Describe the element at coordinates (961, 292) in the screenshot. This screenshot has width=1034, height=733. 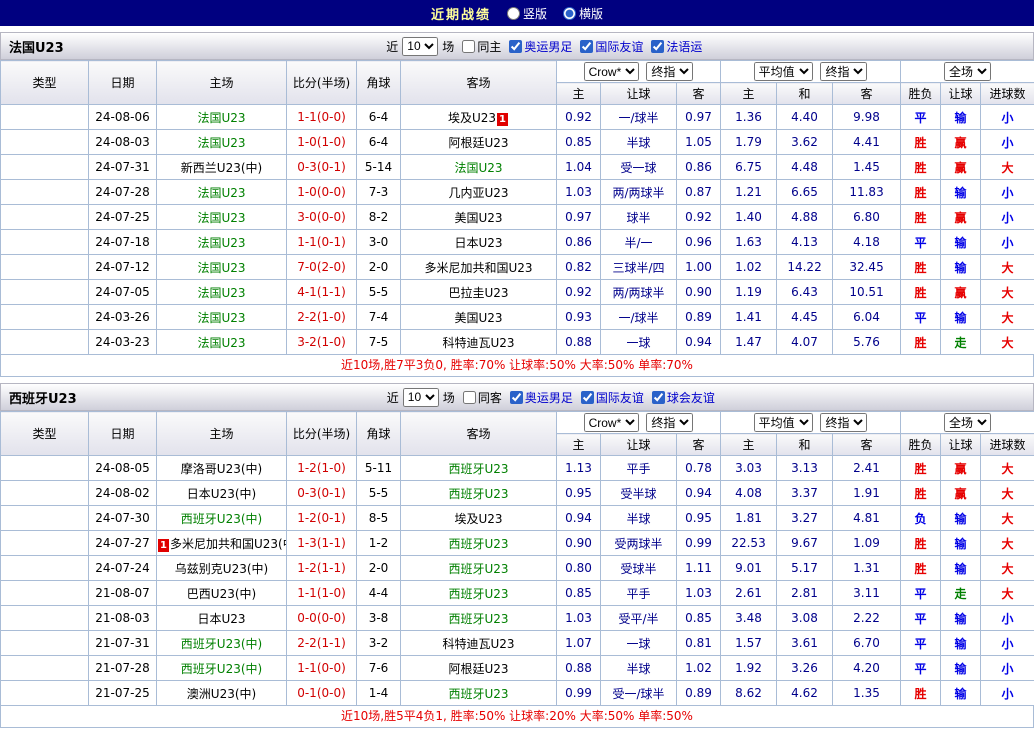
I see `handicap-result-cell: 赢` at that location.